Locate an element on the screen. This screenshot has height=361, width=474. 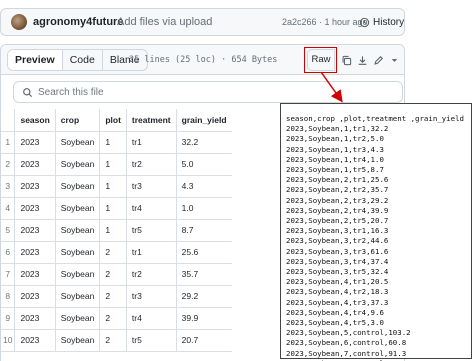
line-number: 2 is located at coordinates (8, 164).